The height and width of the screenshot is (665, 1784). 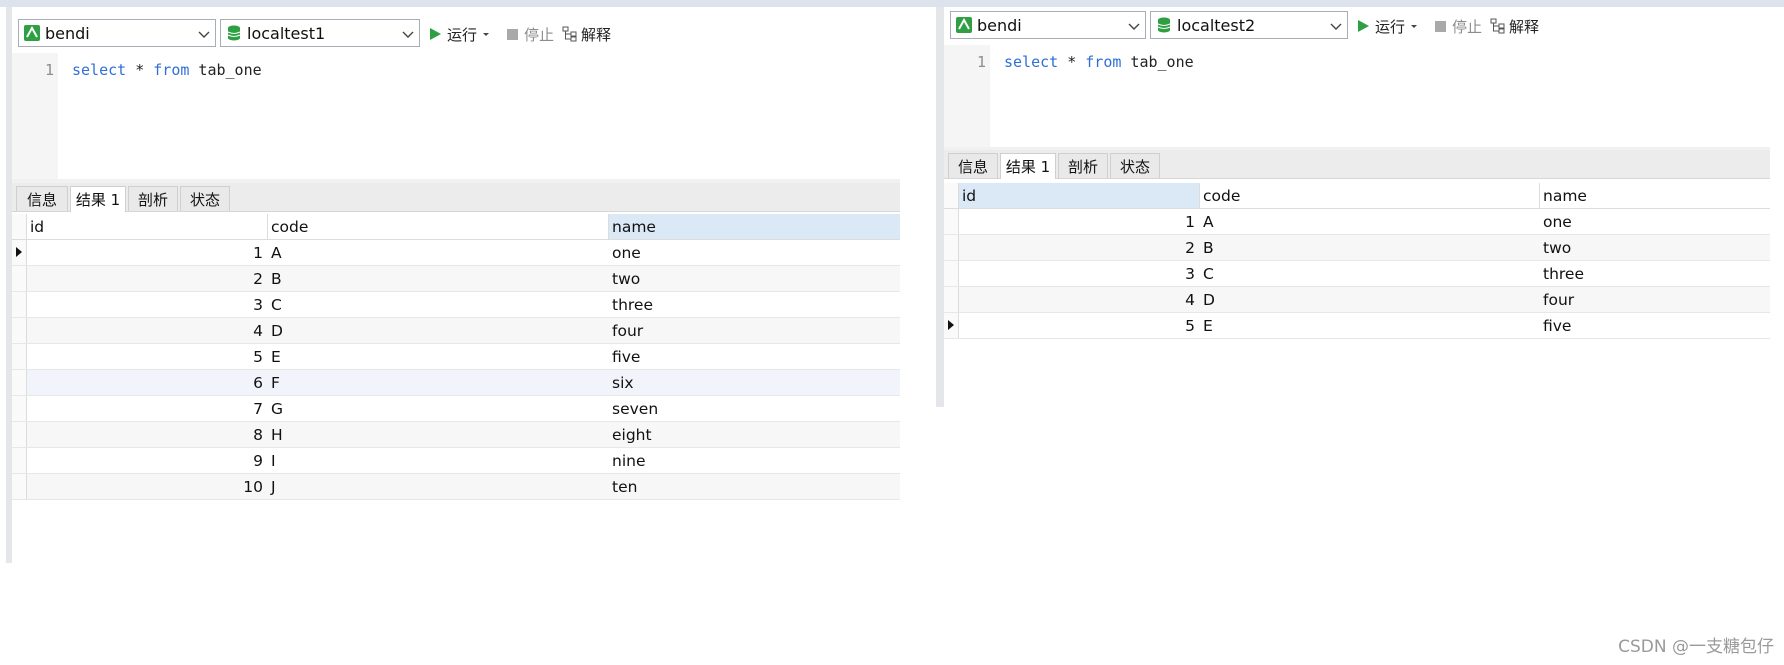 What do you see at coordinates (456, 461) in the screenshot?
I see `table-row: 9 Inine` at bounding box center [456, 461].